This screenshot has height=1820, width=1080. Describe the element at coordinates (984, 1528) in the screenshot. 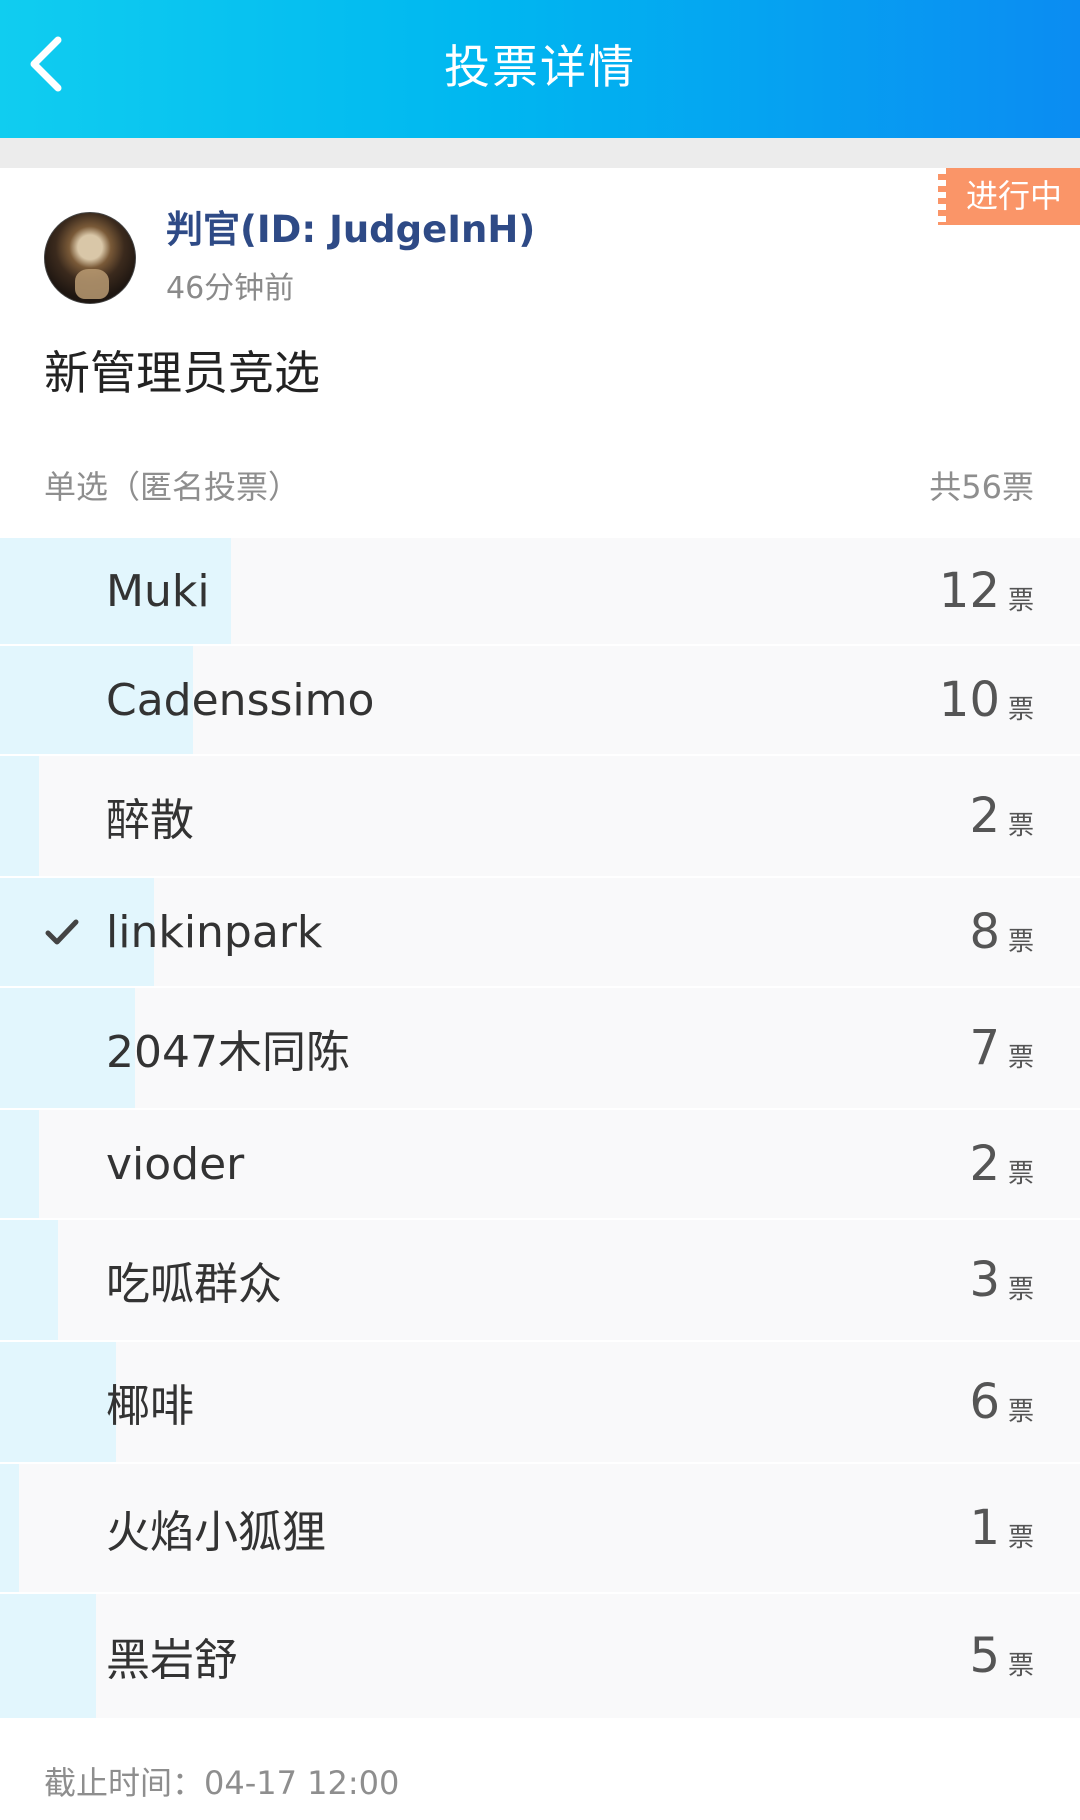

I see `vote-number: 1` at that location.